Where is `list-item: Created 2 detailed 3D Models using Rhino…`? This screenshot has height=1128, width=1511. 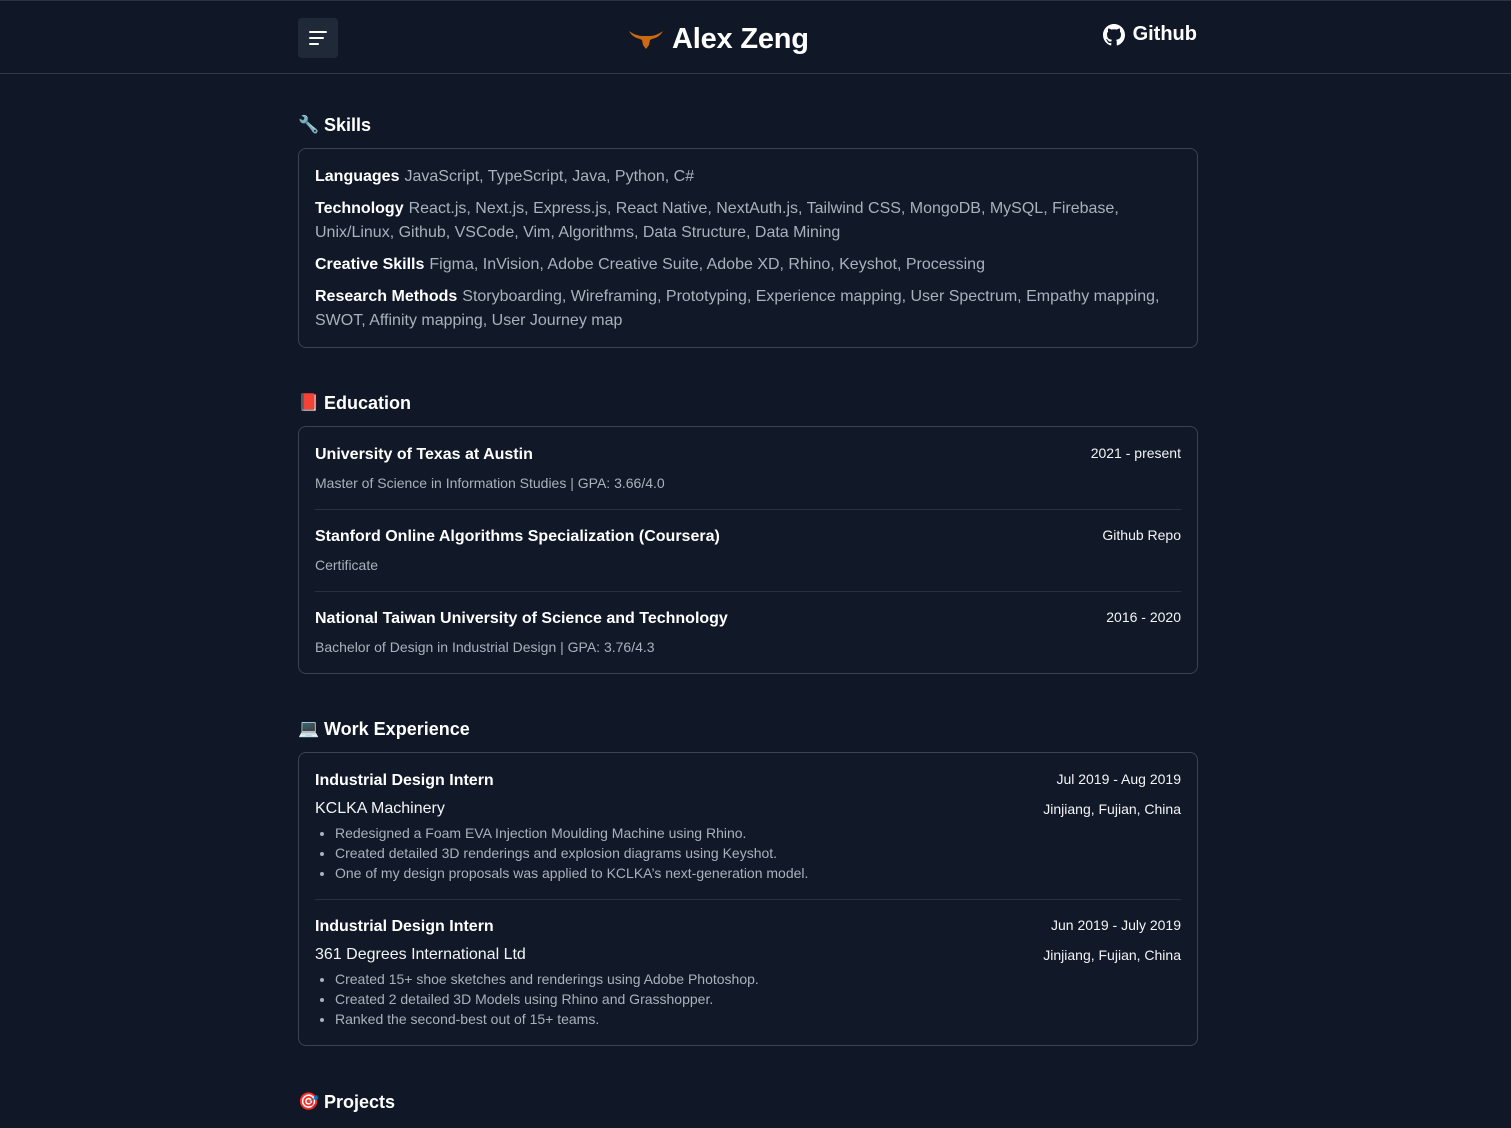
list-item: Created 2 detailed 3D Models using Rhino… is located at coordinates (758, 999).